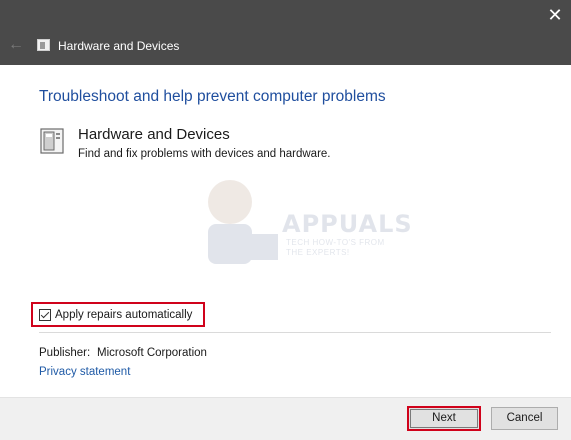  I want to click on publisher-value: Microsoft Corporation, so click(152, 353).